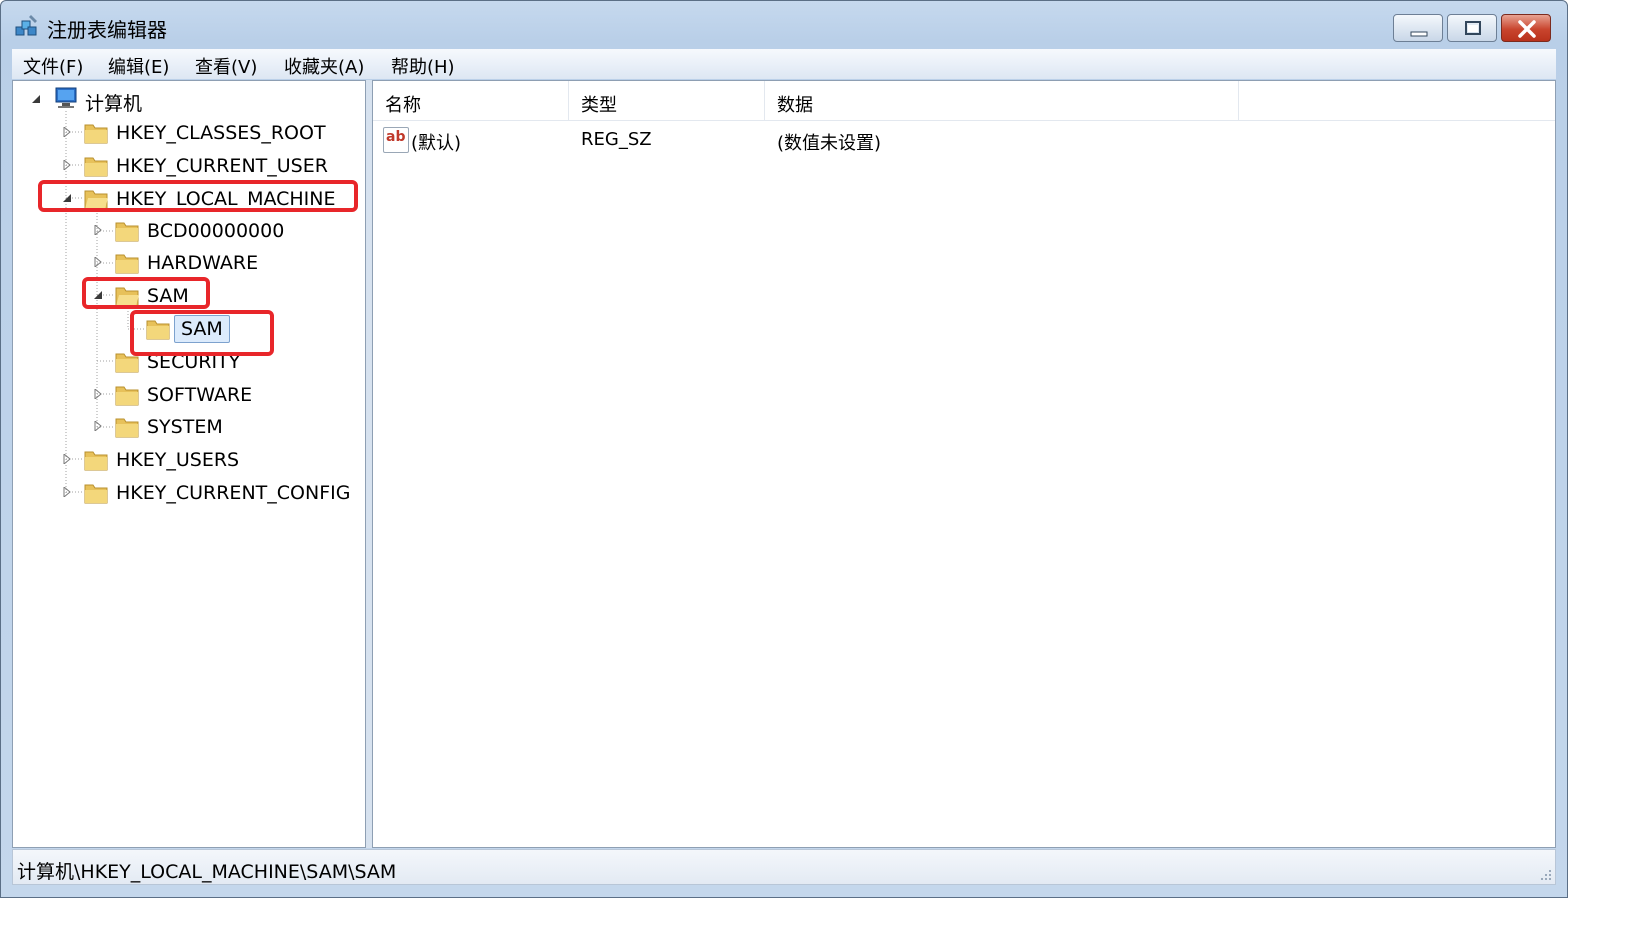 The height and width of the screenshot is (938, 1640). I want to click on status-path: 计算机\HKEY_LOCAL_MACHINE\SAM\SAM, so click(207, 872).